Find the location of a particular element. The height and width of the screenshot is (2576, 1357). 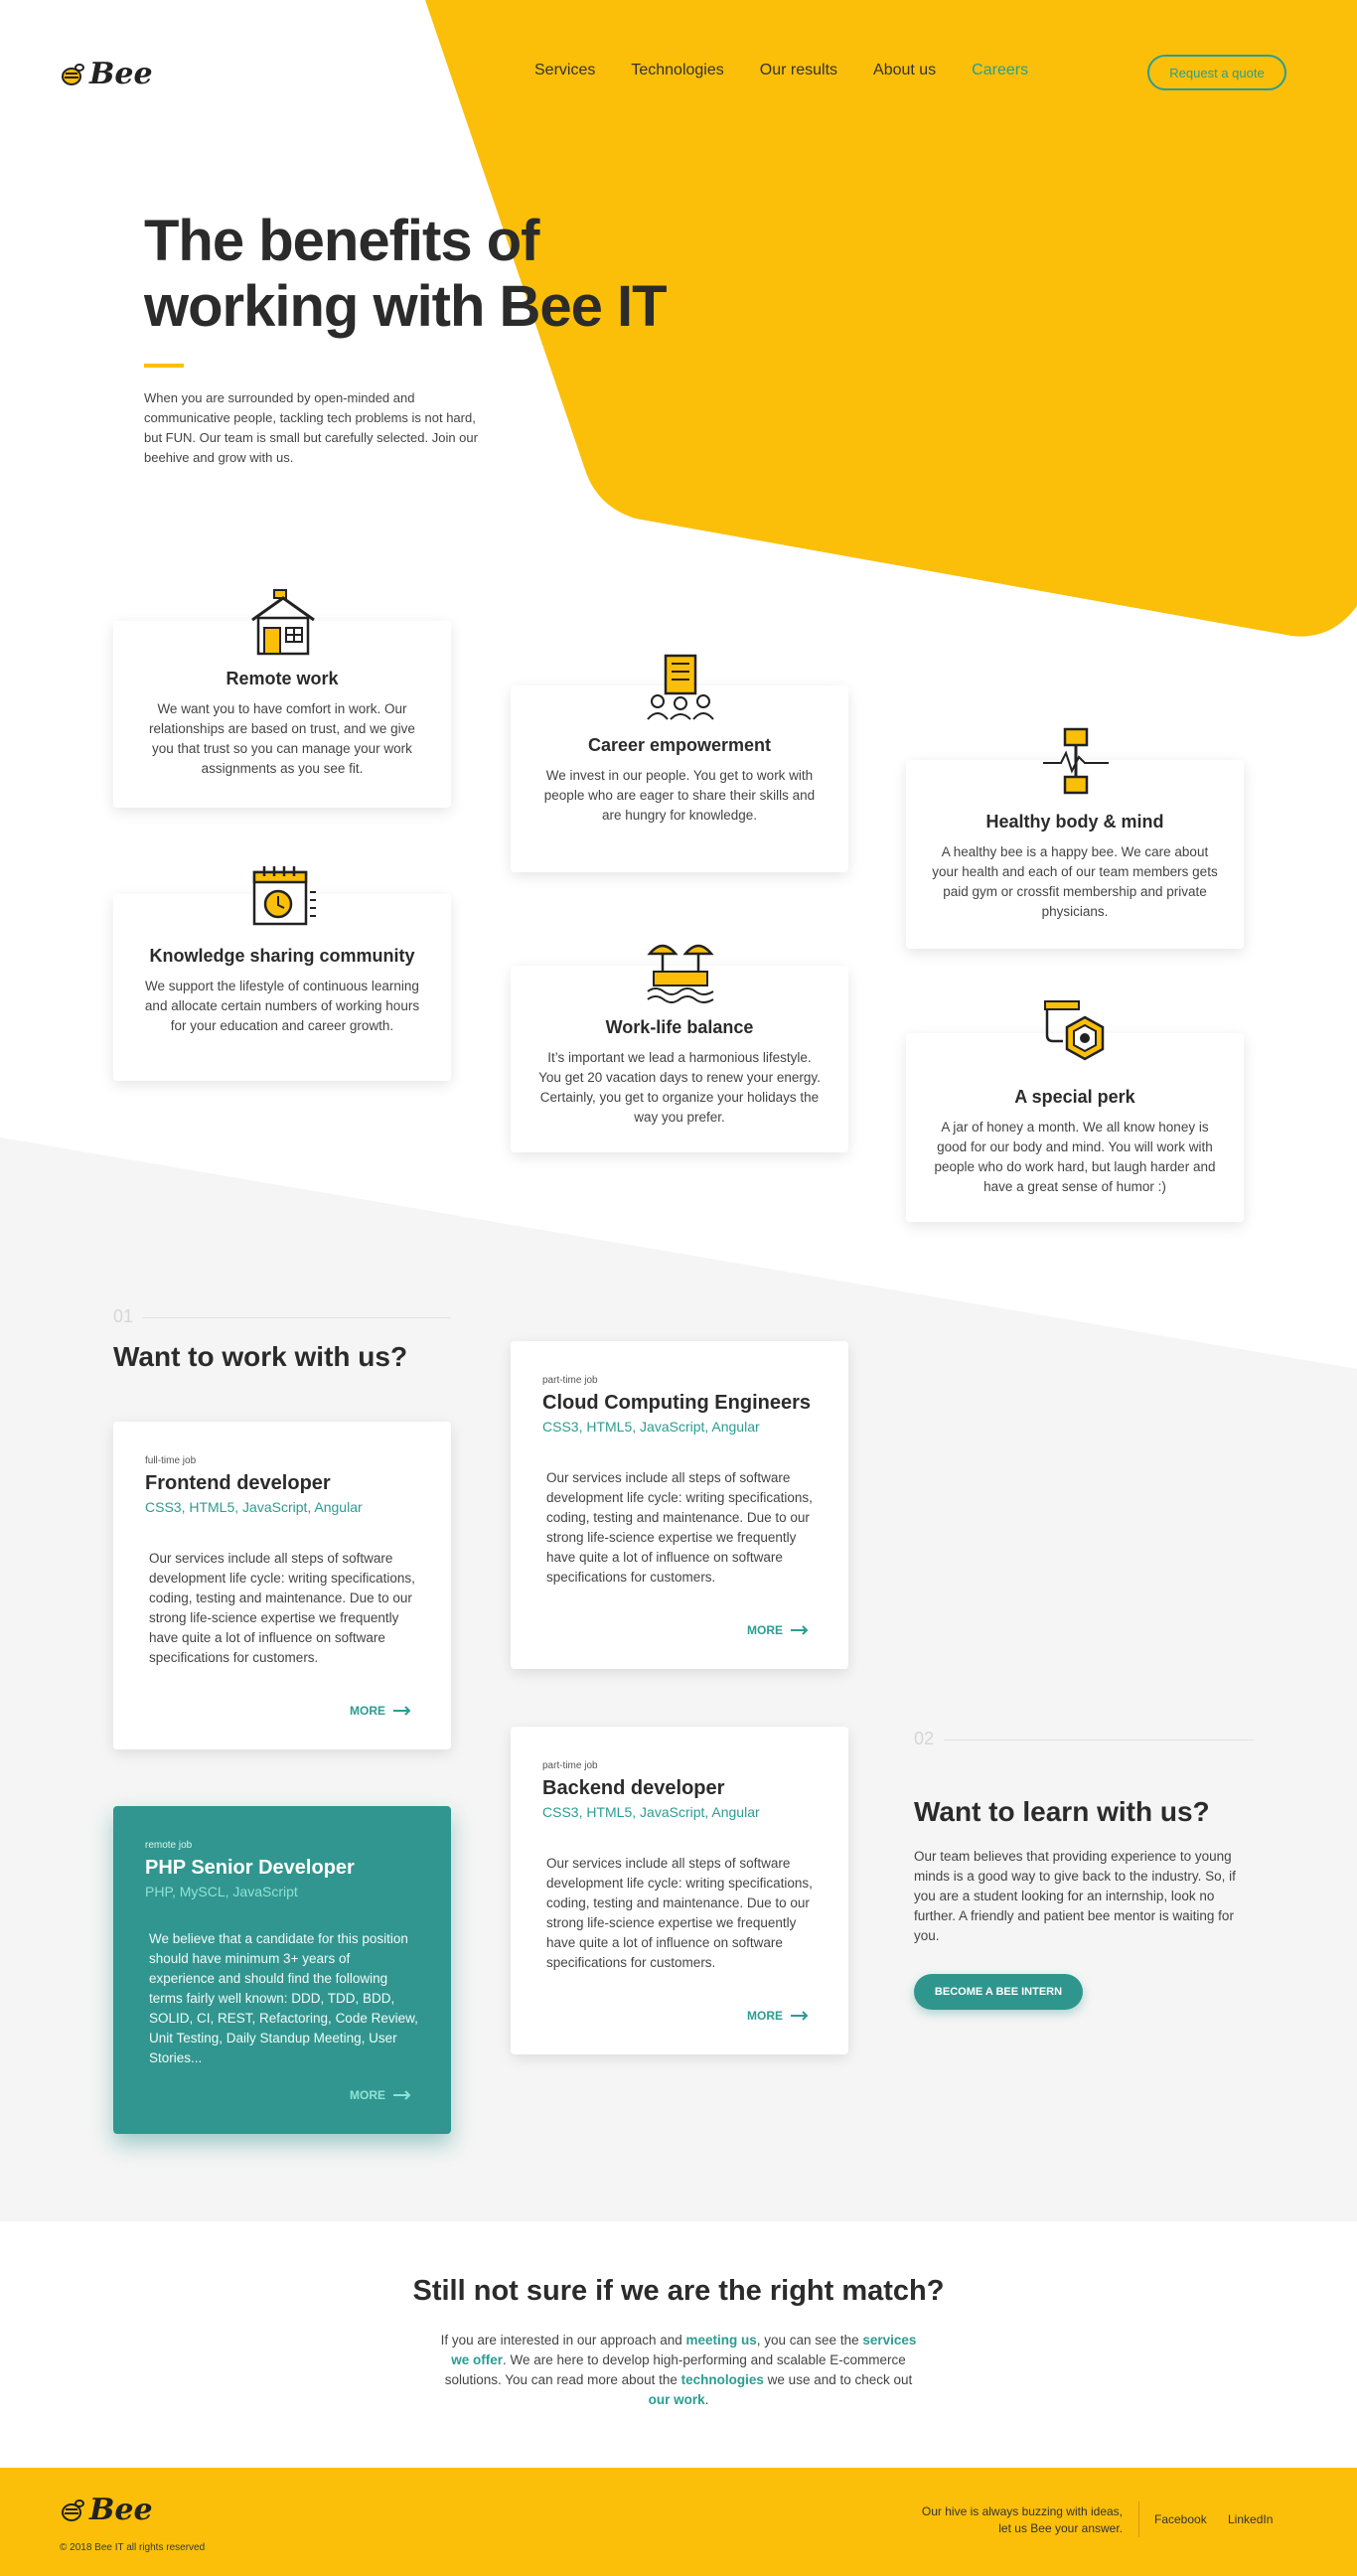

calendar-clock-icon is located at coordinates (284, 896).